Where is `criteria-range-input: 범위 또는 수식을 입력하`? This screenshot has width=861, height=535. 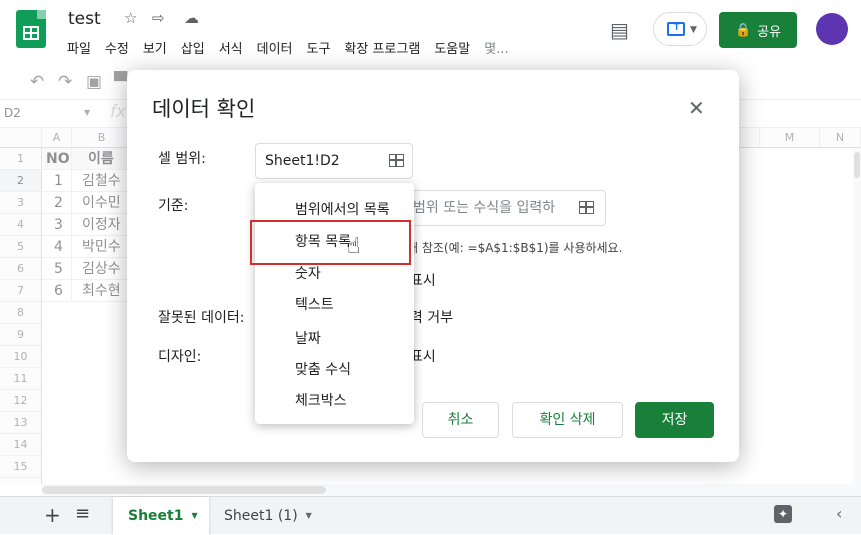
criteria-range-input: 범위 또는 수식을 입력하 is located at coordinates (506, 208).